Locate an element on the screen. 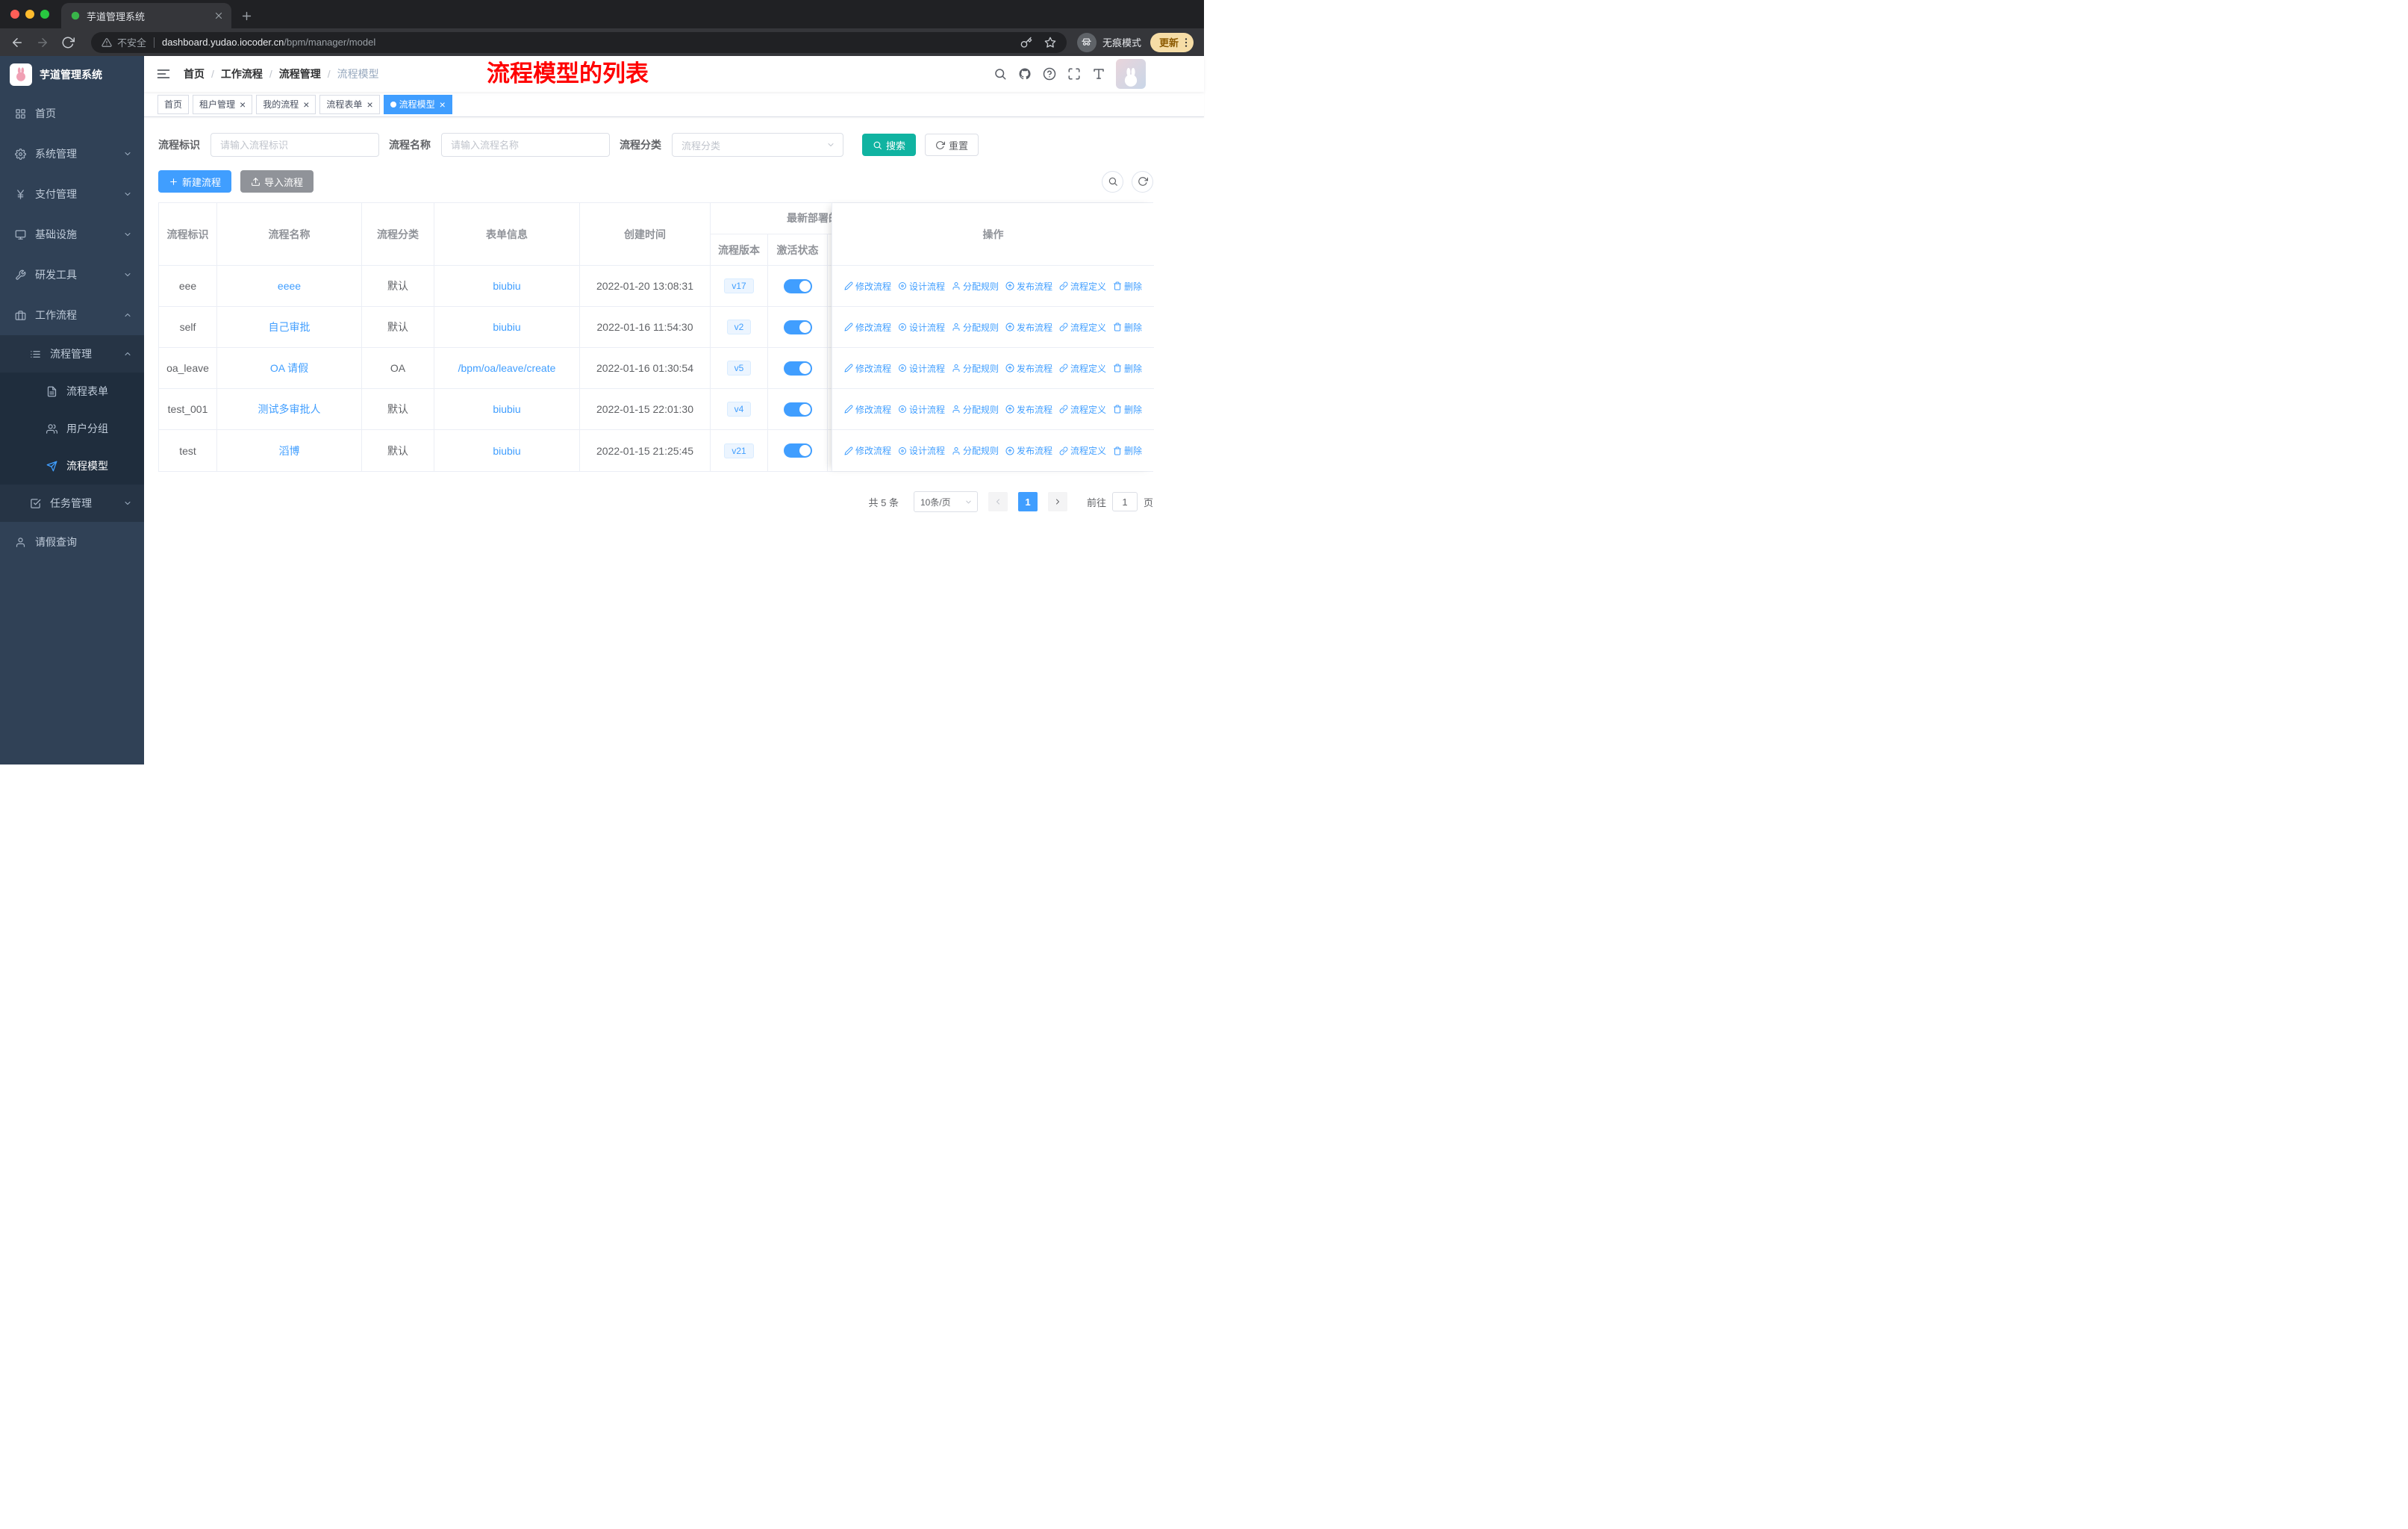 The width and height of the screenshot is (2408, 1529). version-badge: v21 is located at coordinates (739, 450).